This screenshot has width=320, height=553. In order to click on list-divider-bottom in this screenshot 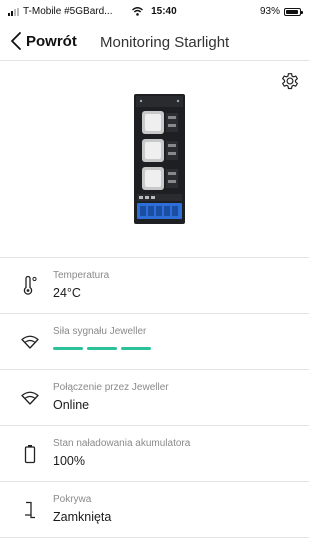, I will do `click(154, 538)`.